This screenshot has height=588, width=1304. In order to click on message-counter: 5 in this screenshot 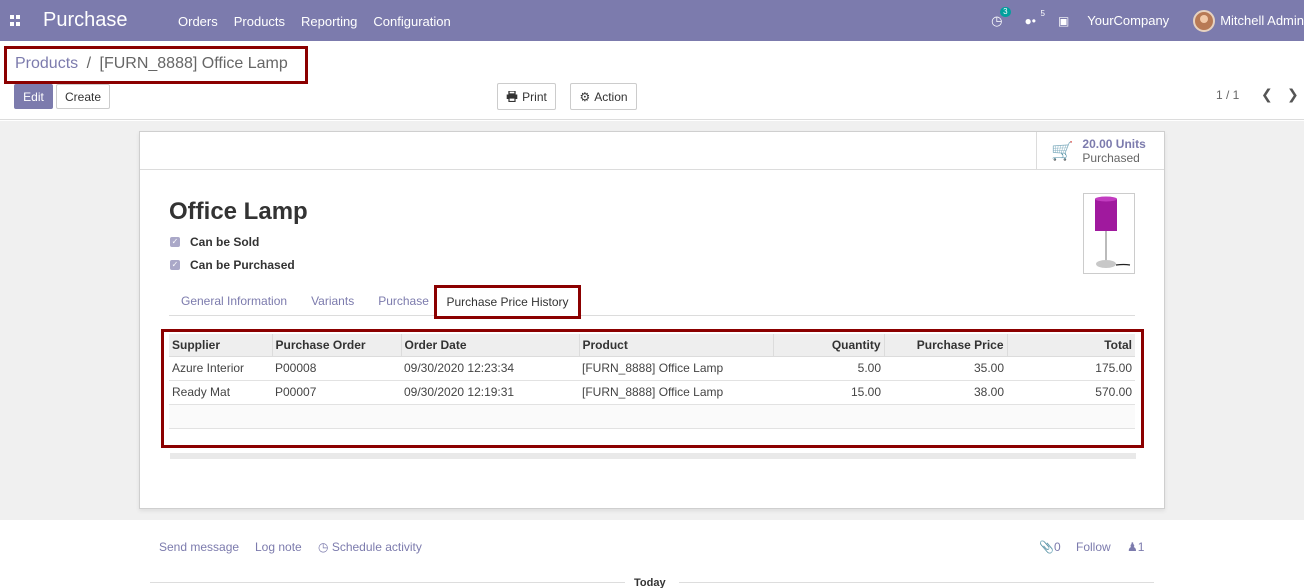, I will do `click(1042, 13)`.